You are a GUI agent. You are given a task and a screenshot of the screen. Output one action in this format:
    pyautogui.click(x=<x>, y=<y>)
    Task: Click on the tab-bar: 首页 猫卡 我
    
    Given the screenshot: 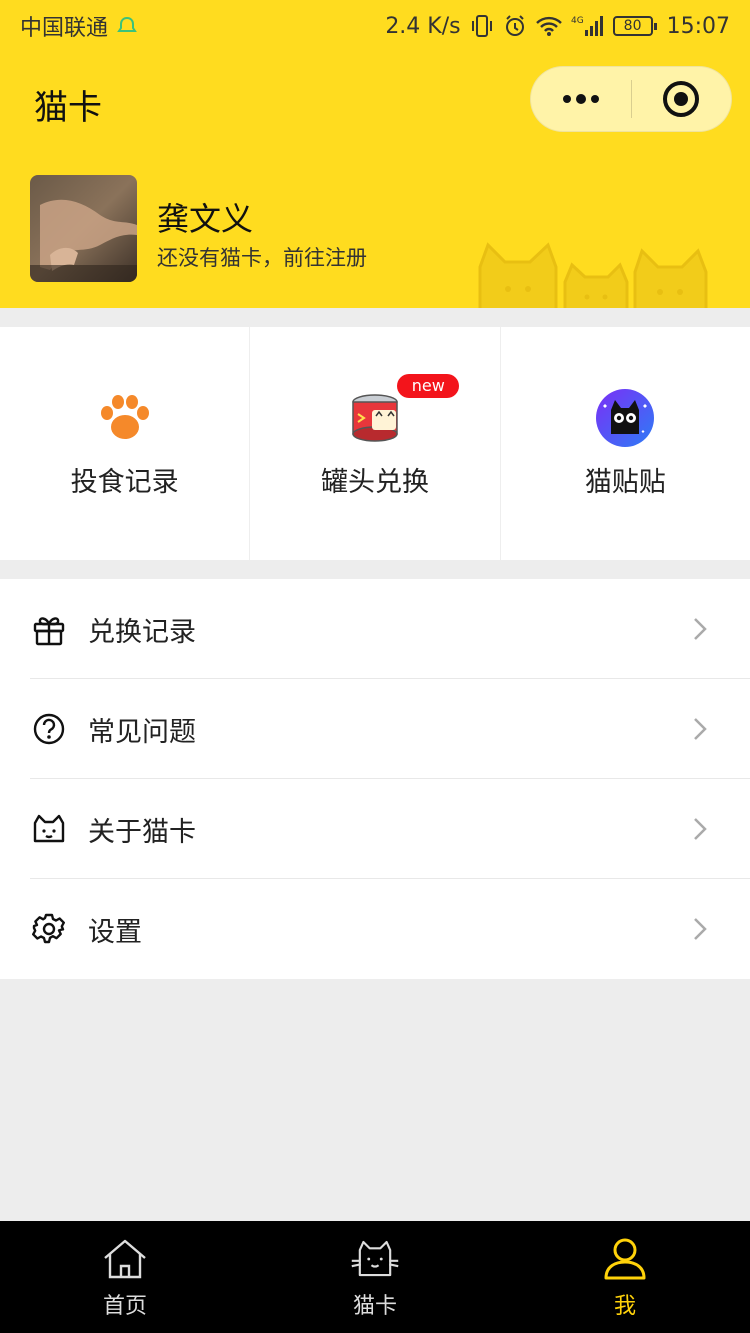 What is the action you would take?
    pyautogui.click(x=375, y=1277)
    